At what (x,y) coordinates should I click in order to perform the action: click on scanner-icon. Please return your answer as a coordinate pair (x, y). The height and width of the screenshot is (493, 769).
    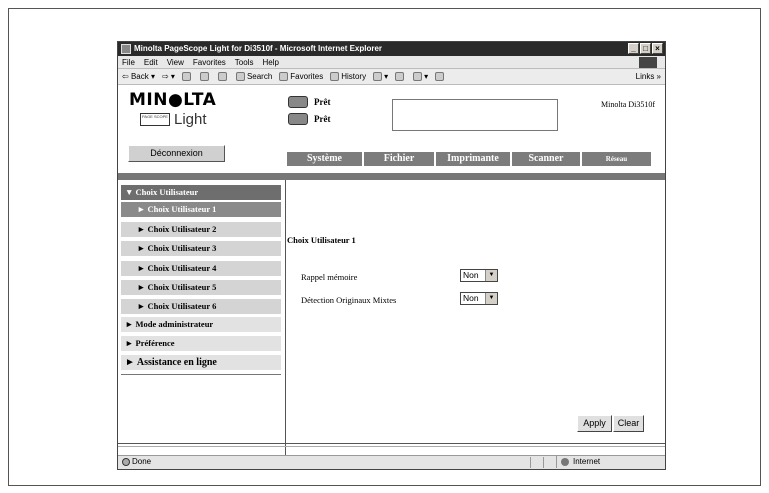
    Looking at the image, I should click on (298, 119).